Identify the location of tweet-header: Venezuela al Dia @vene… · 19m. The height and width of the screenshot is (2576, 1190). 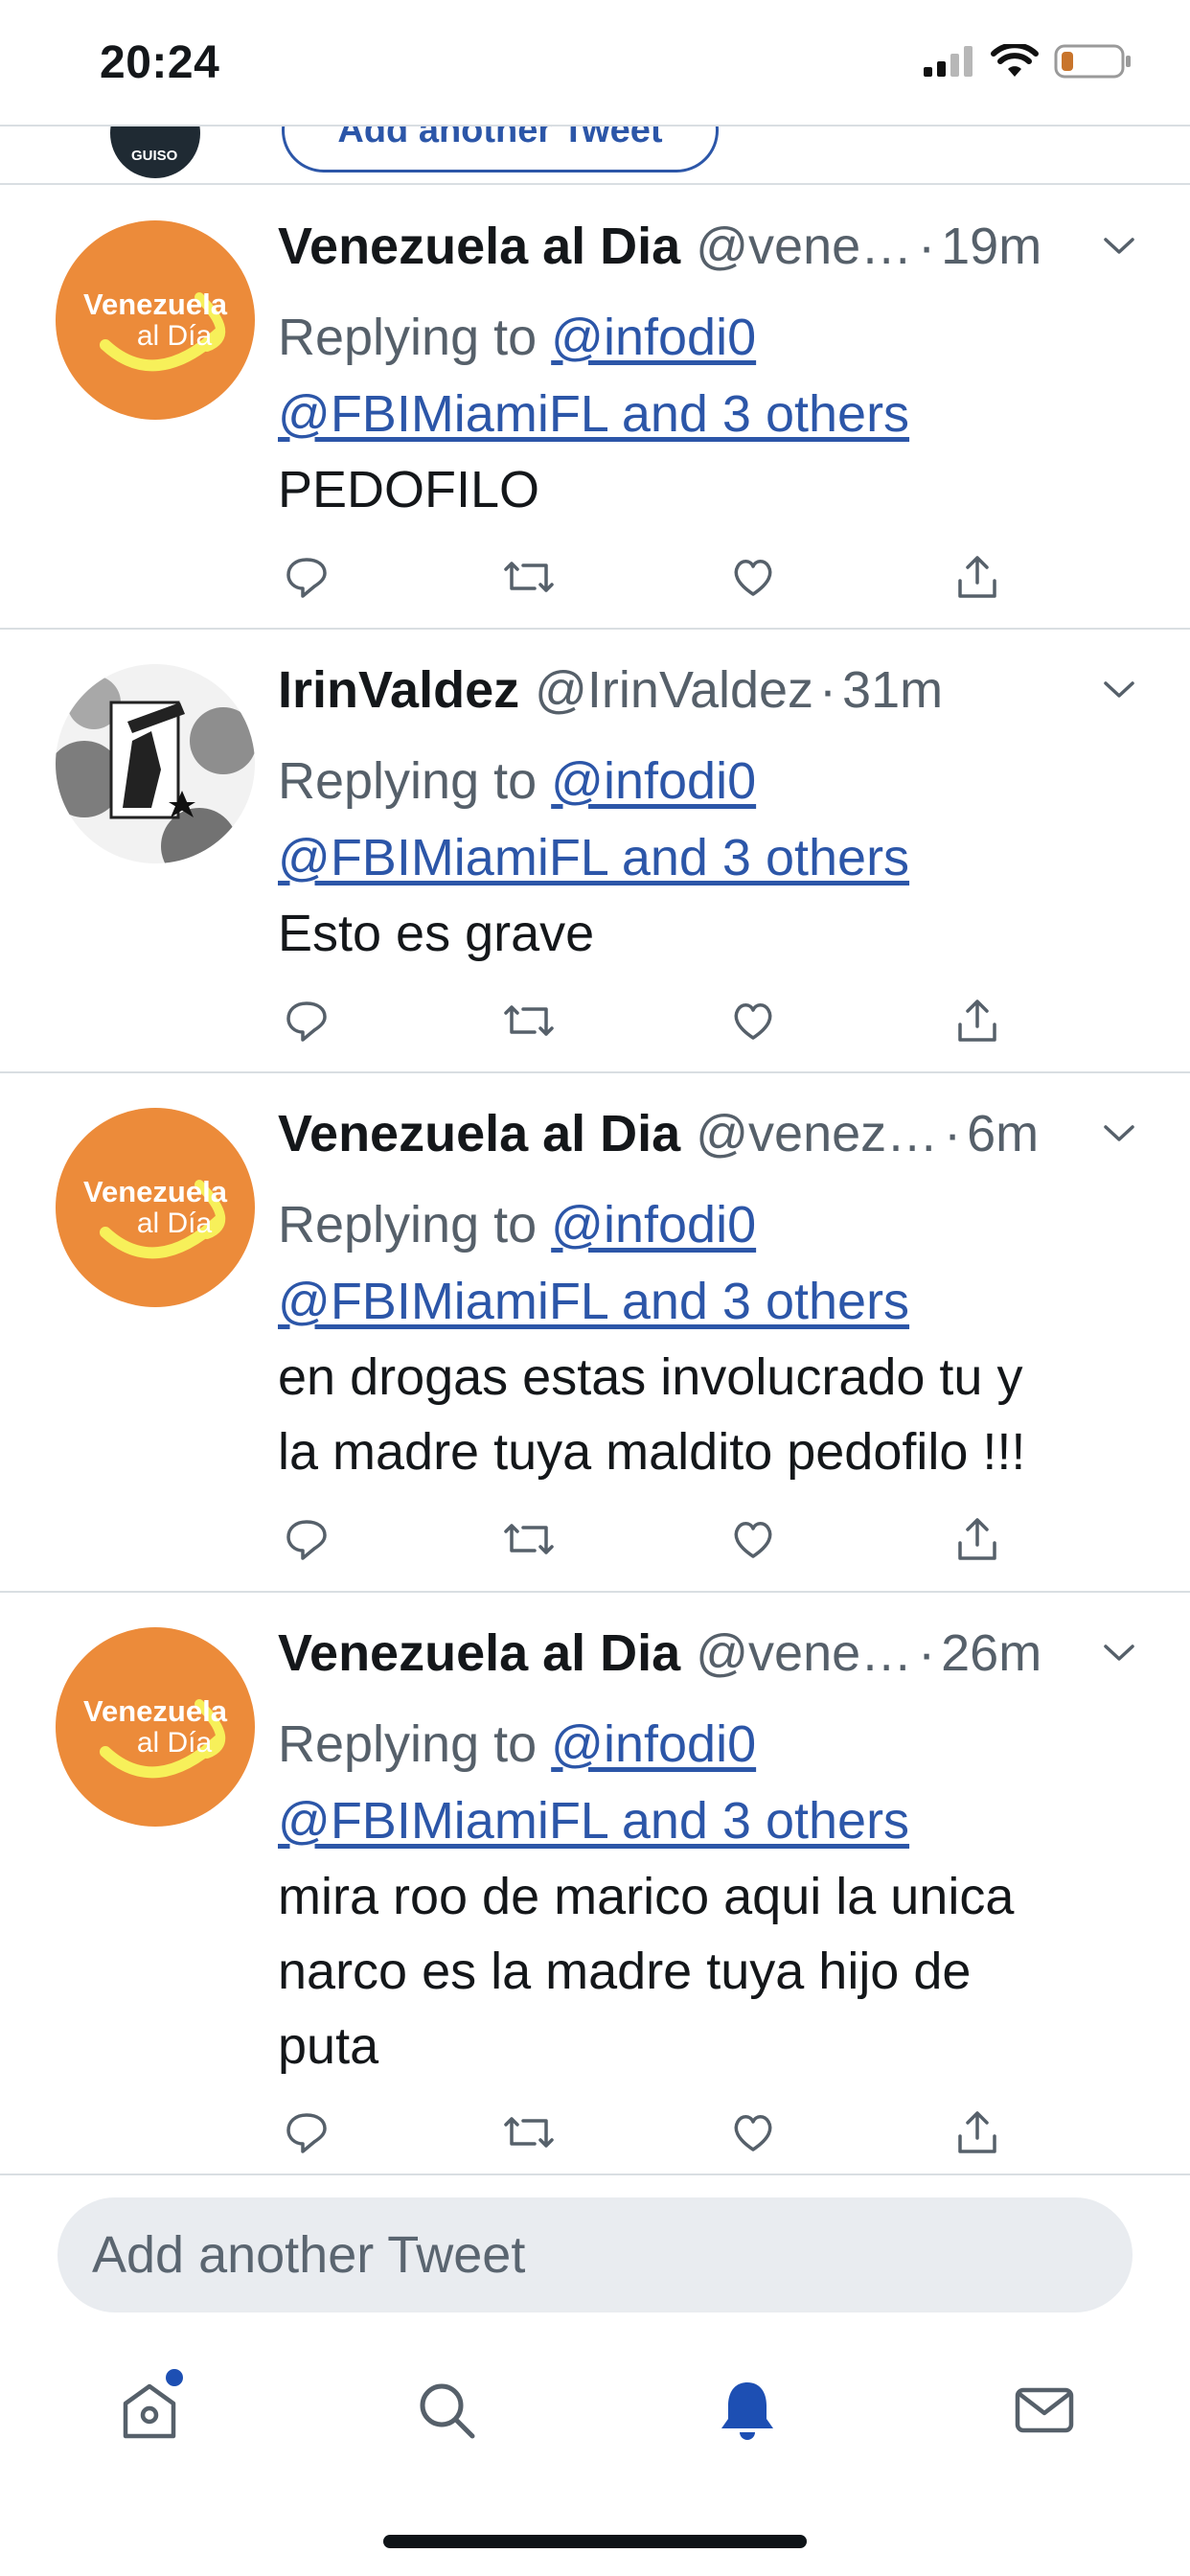
(709, 246).